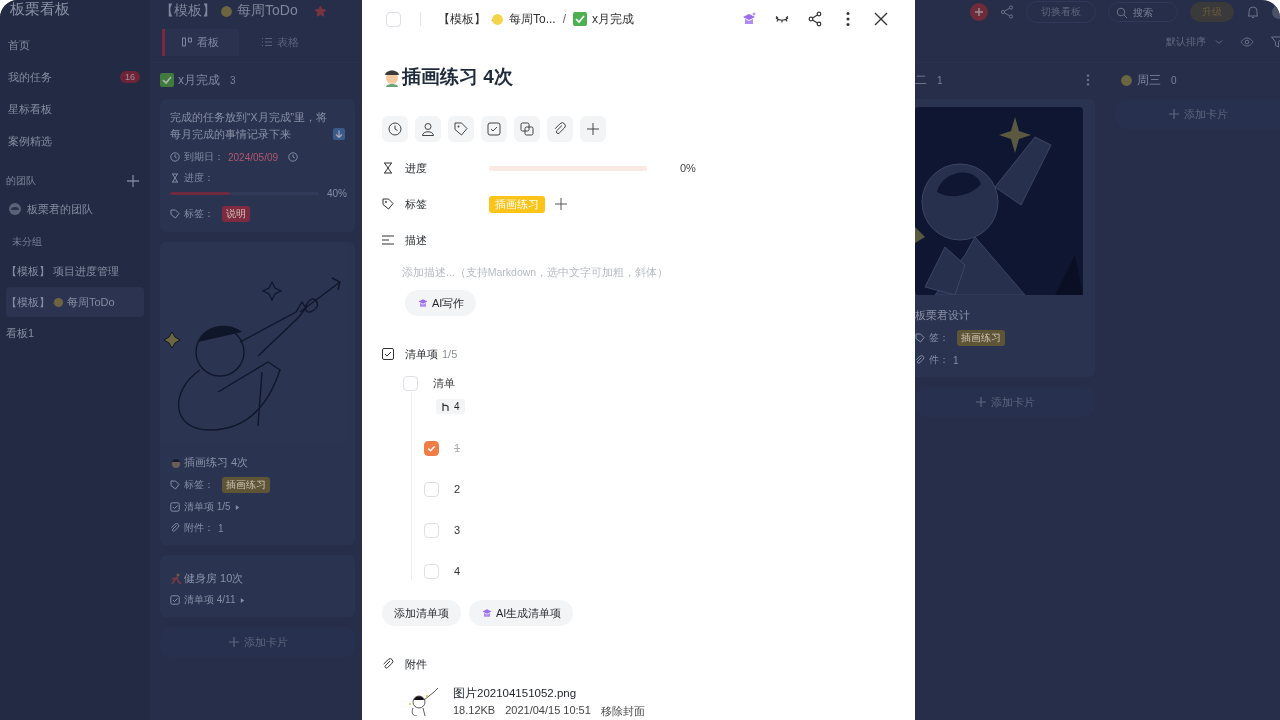 This screenshot has width=1280, height=720. What do you see at coordinates (78, 77) in the screenshot?
I see `sidebar-item: 我的任务 16` at bounding box center [78, 77].